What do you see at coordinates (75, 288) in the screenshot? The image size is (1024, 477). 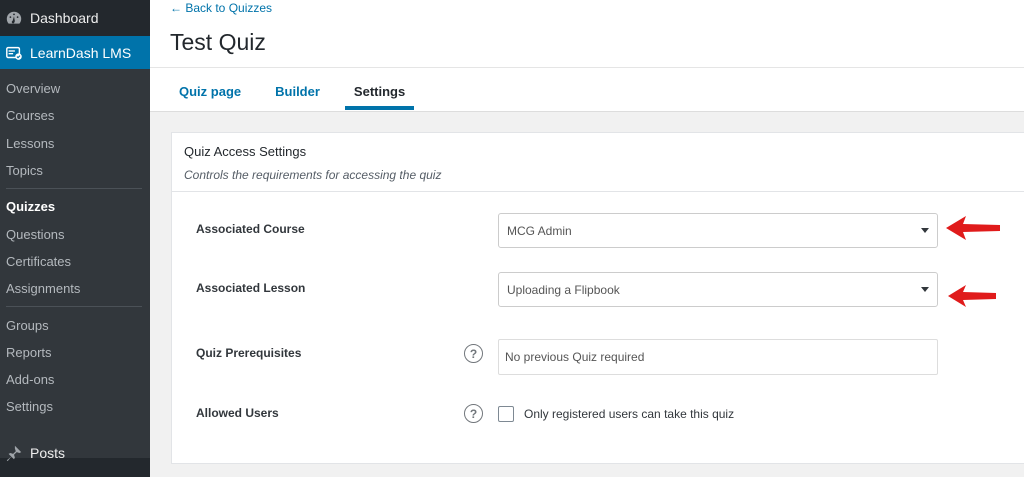 I see `sidebar-item-assignments: Assignments` at bounding box center [75, 288].